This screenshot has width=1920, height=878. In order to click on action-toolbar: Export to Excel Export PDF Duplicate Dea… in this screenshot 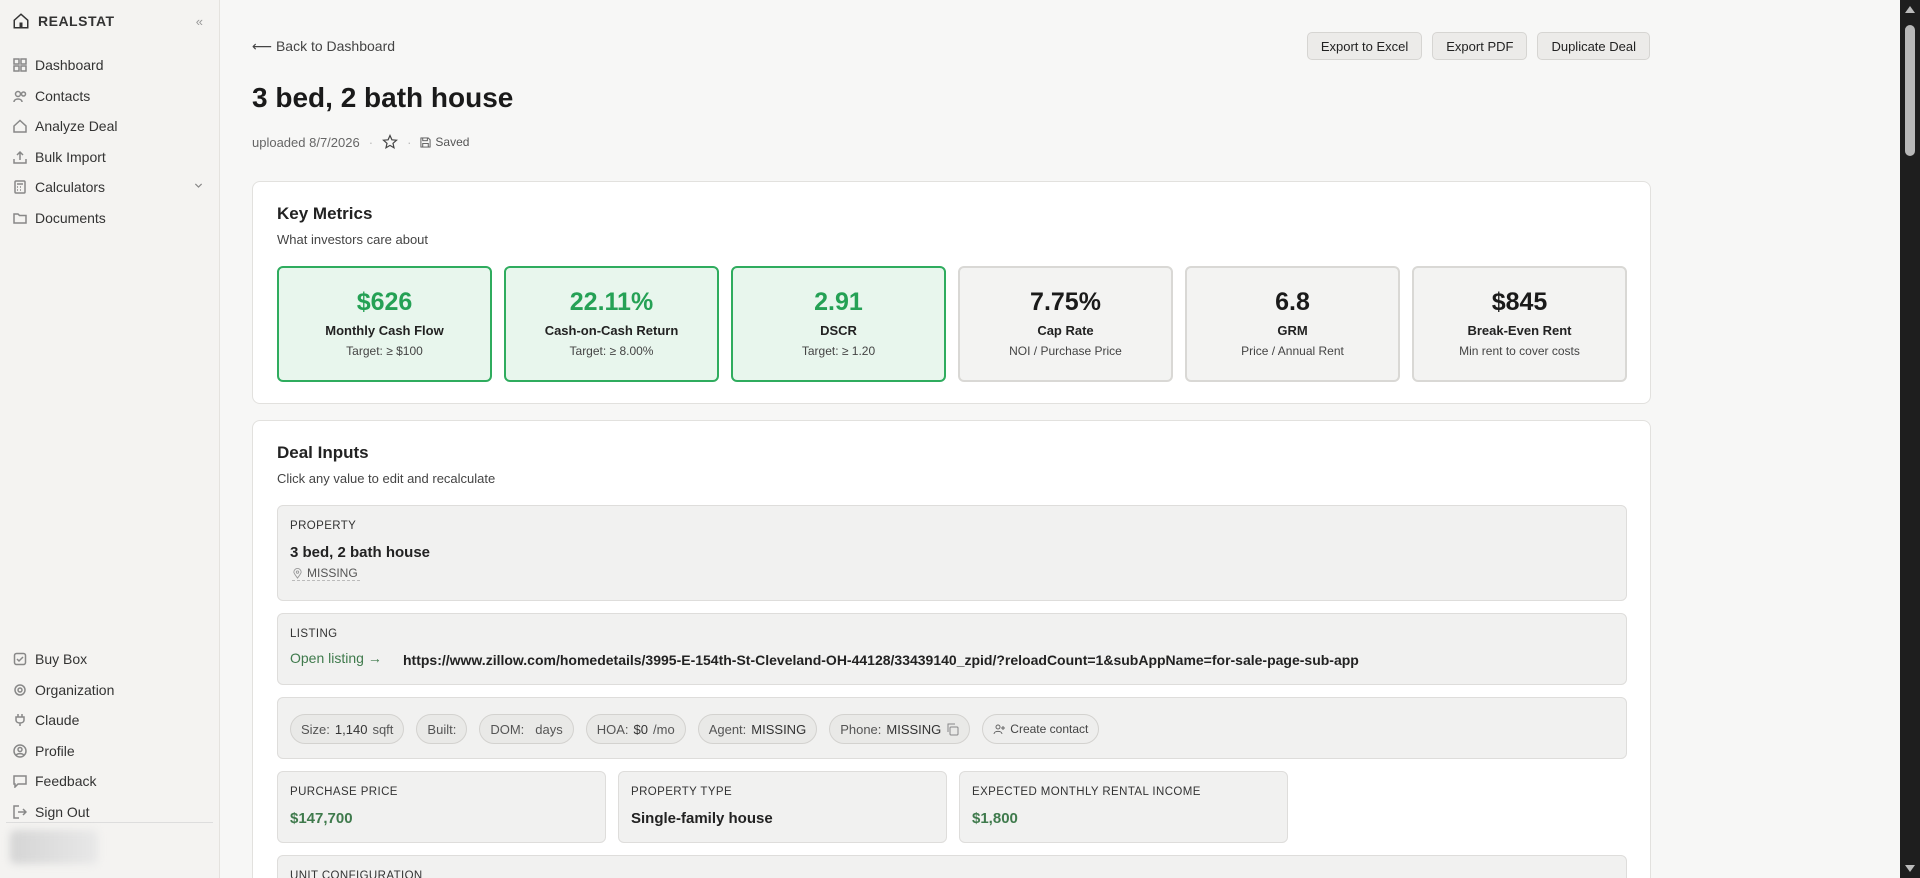, I will do `click(1478, 46)`.